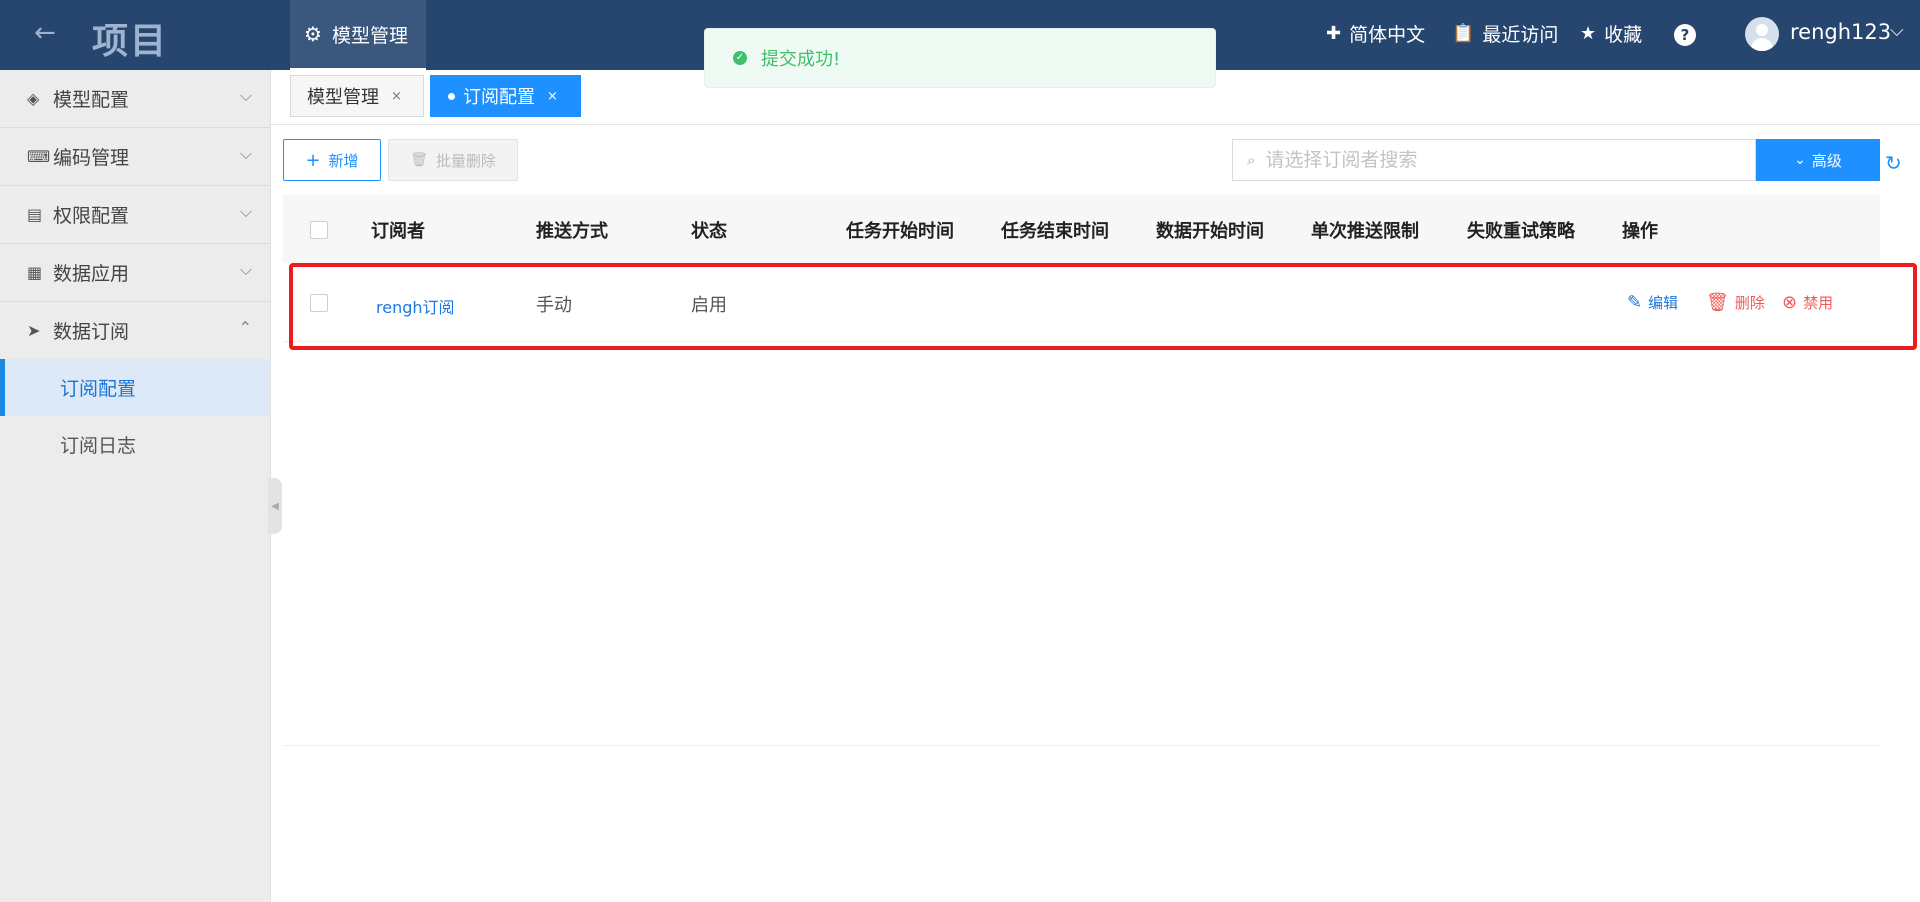 The image size is (1920, 902). Describe the element at coordinates (801, 59) in the screenshot. I see `toast-message: 提交成功!` at that location.